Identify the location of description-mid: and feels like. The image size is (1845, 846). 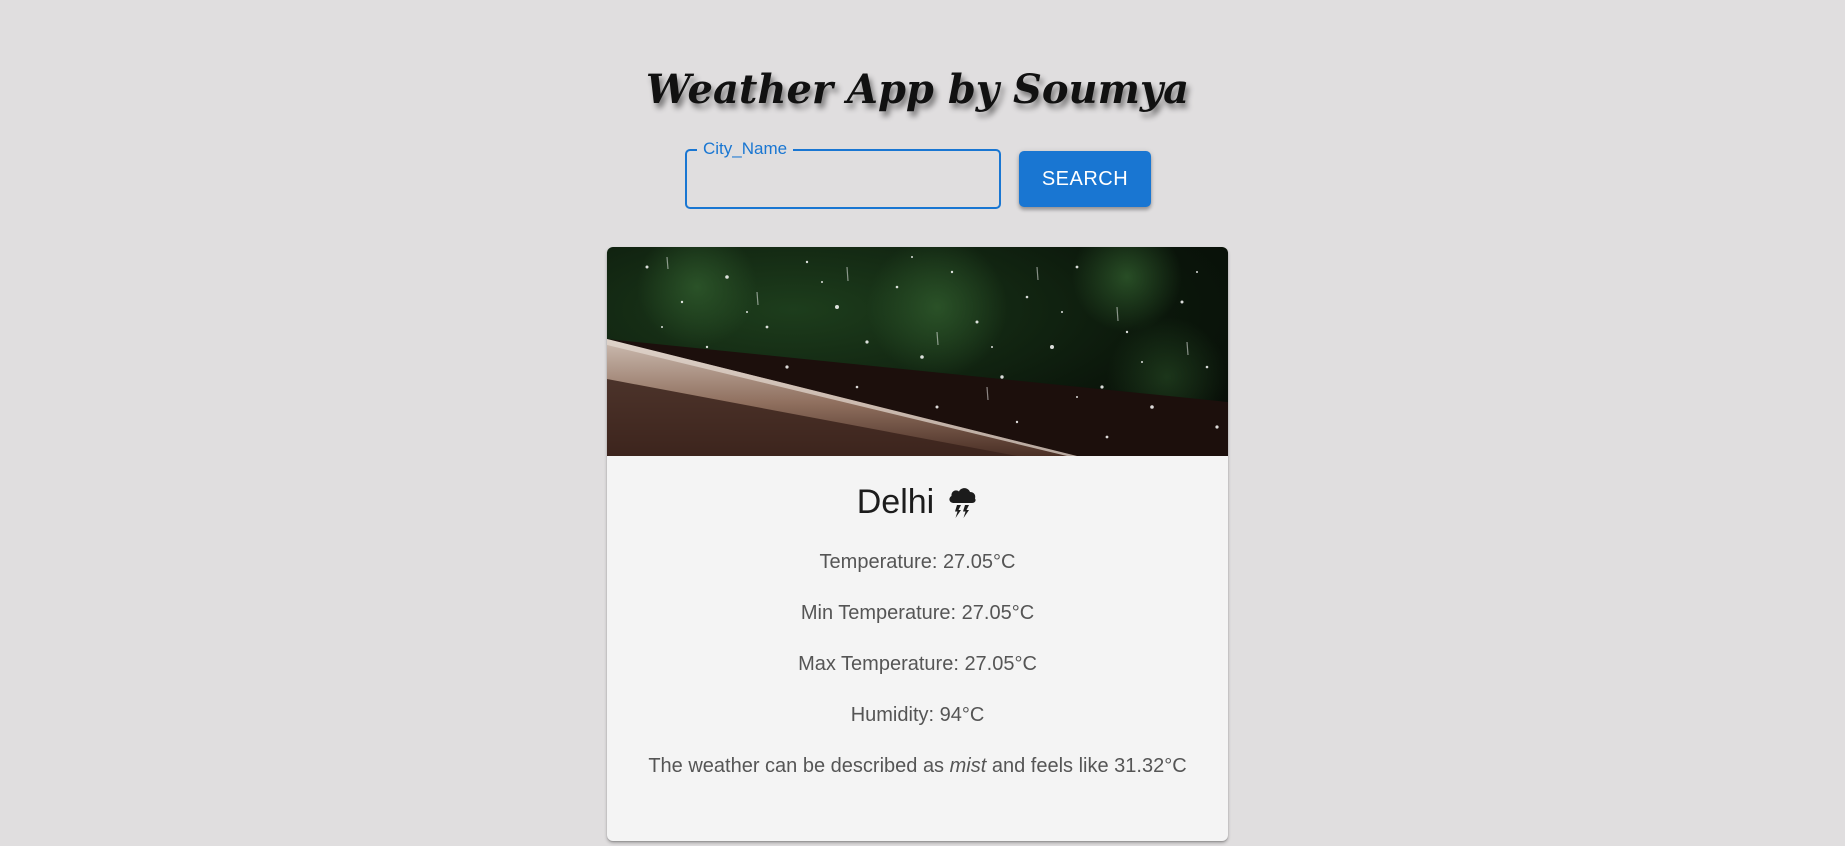
(1050, 766).